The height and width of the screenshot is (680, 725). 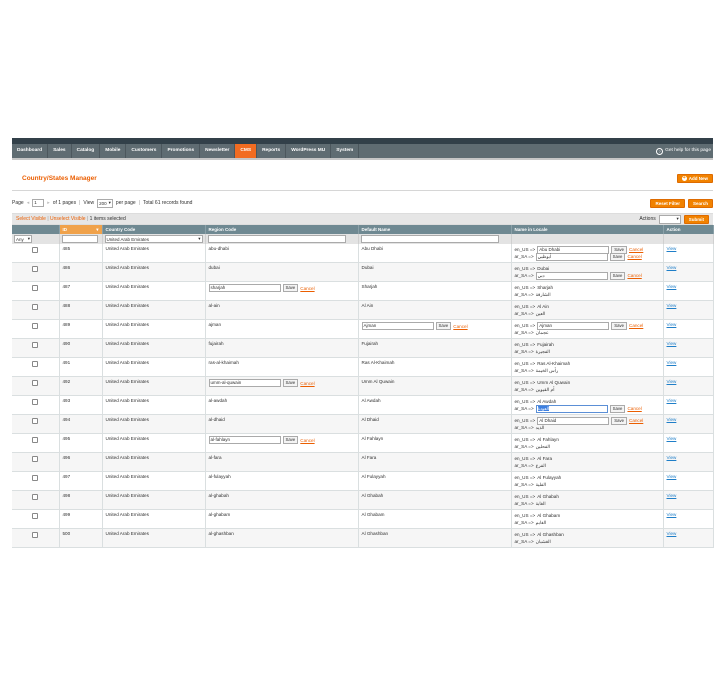 What do you see at coordinates (81, 229) in the screenshot?
I see `col-id: ID ▾` at bounding box center [81, 229].